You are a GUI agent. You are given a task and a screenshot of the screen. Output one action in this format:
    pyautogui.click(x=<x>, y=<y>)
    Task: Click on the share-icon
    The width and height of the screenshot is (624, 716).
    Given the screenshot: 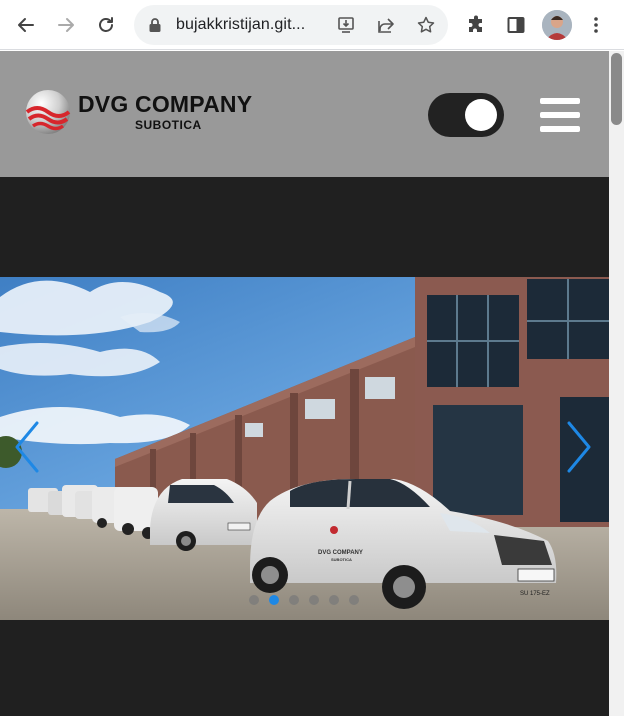 What is the action you would take?
    pyautogui.click(x=386, y=25)
    